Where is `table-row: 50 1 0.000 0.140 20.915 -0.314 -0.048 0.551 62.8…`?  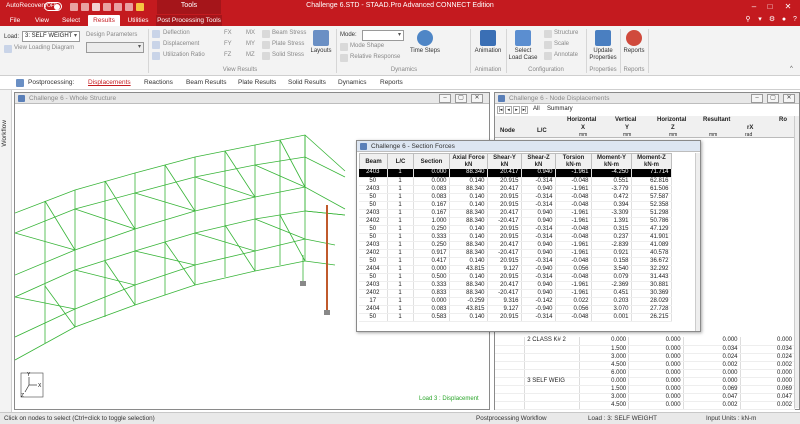
table-row: 50 1 0.000 0.140 20.915 -0.314 -0.048 0.551 62.8… is located at coordinates (515, 181).